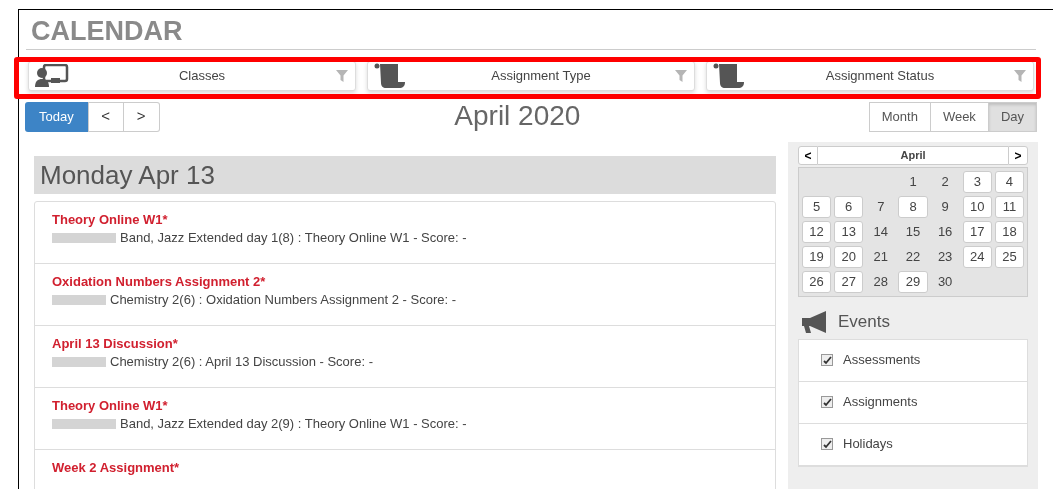 This screenshot has width=1053, height=489. What do you see at coordinates (945, 232) in the screenshot?
I see `calendar-day: 16` at bounding box center [945, 232].